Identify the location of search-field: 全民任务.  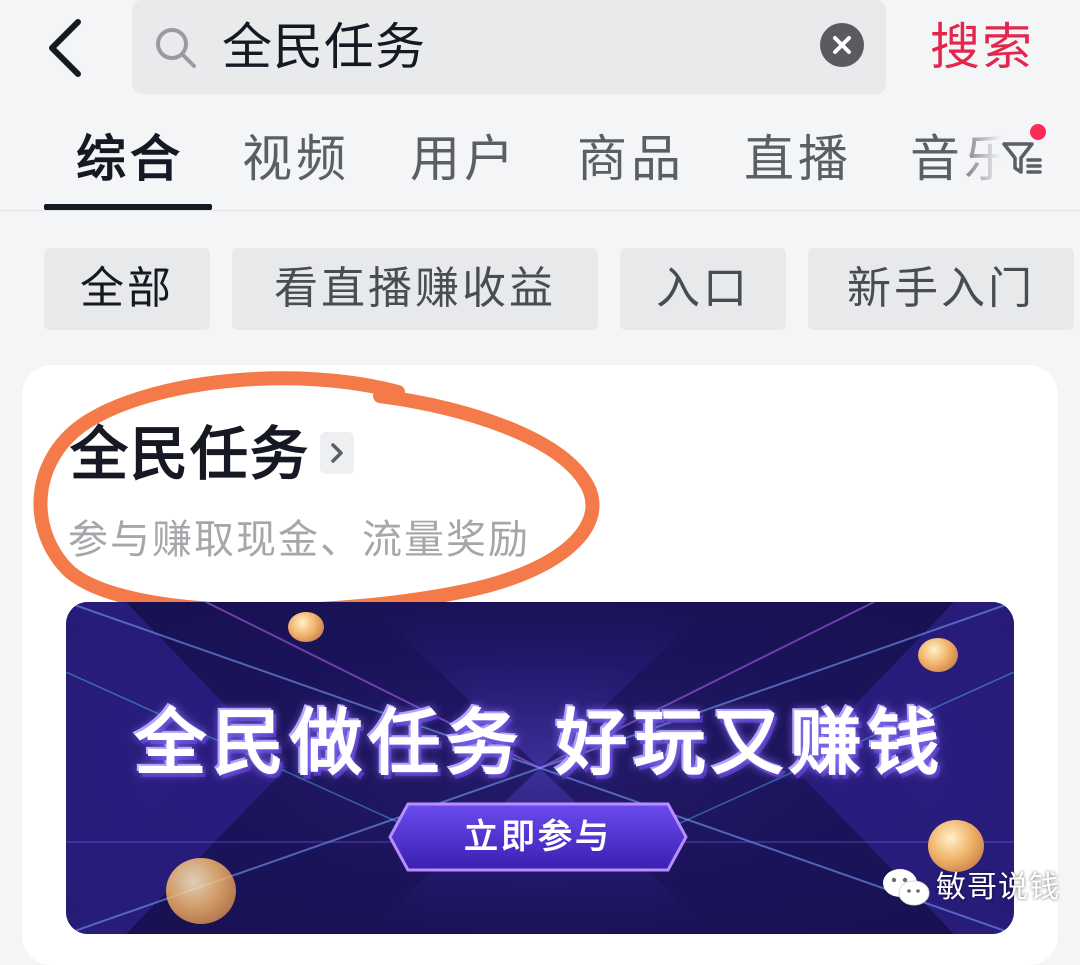
(509, 47).